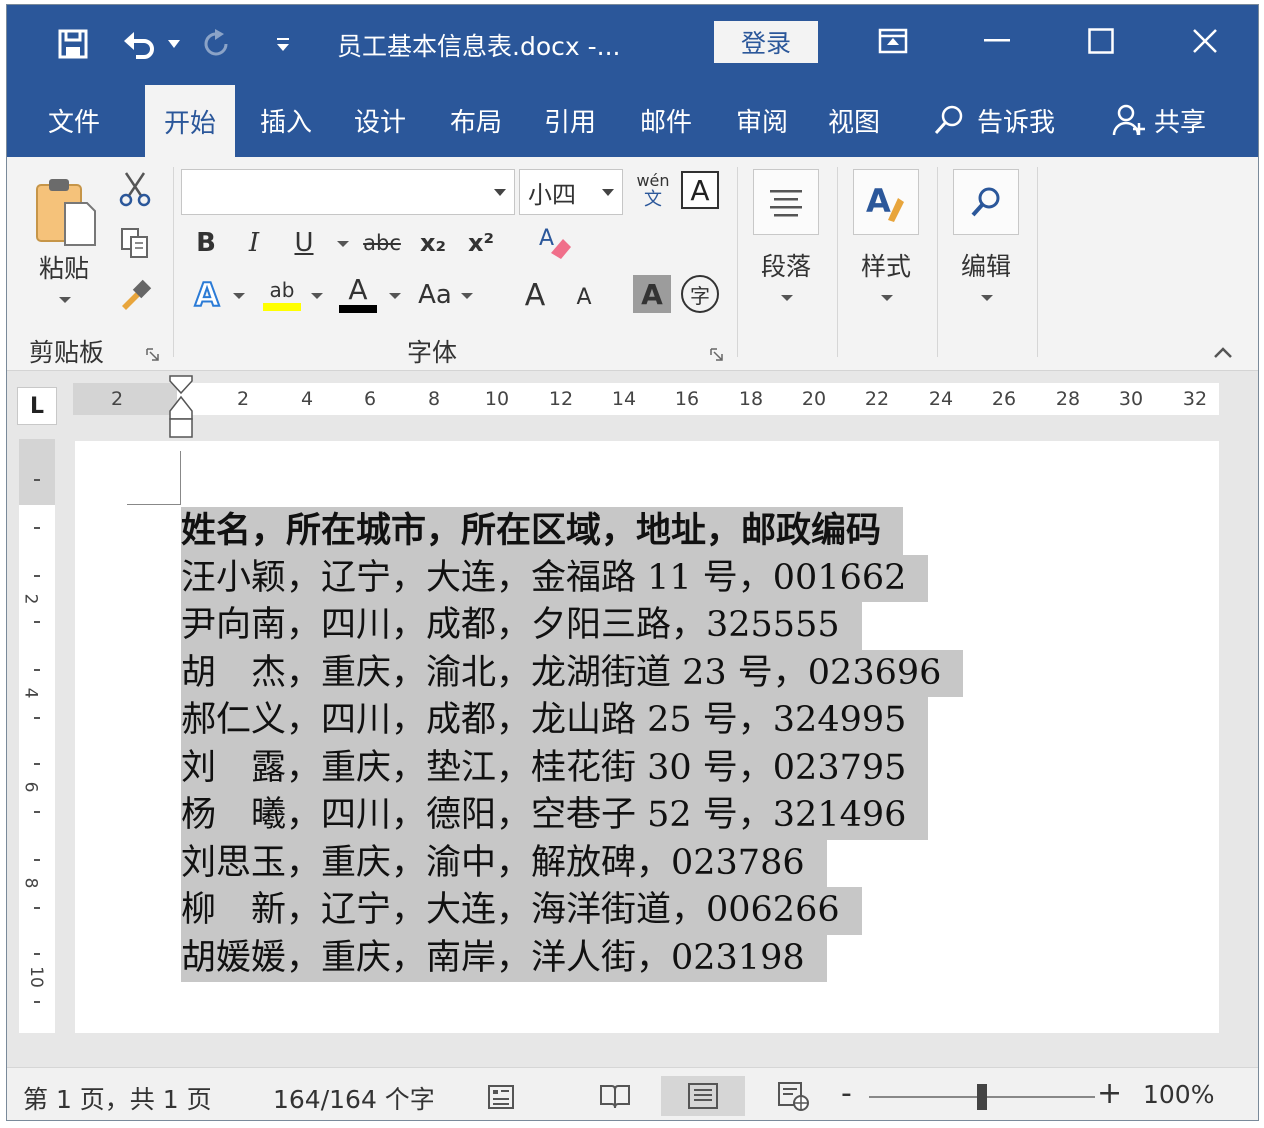  Describe the element at coordinates (135, 243) in the screenshot. I see `copy-icon` at that location.